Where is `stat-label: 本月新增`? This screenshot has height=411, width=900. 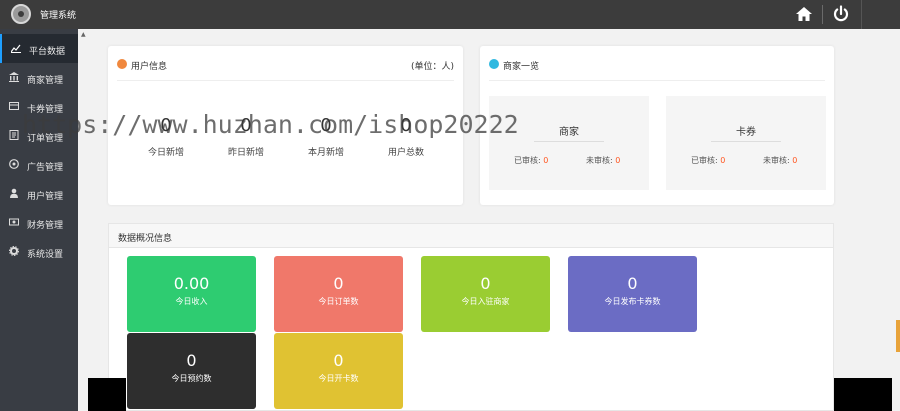
stat-label: 本月新增 is located at coordinates (325, 153).